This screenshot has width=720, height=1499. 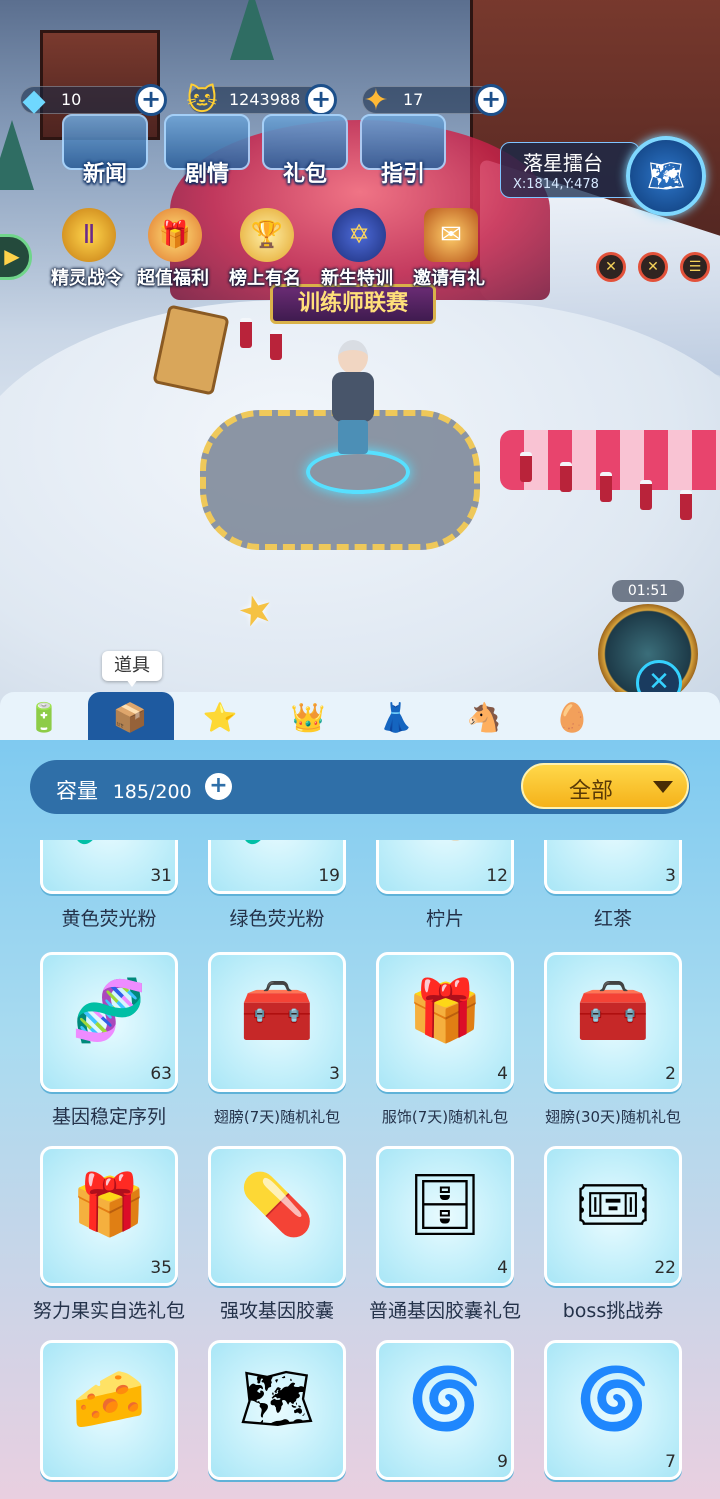 I want to click on item-count: 7, so click(x=670, y=1462).